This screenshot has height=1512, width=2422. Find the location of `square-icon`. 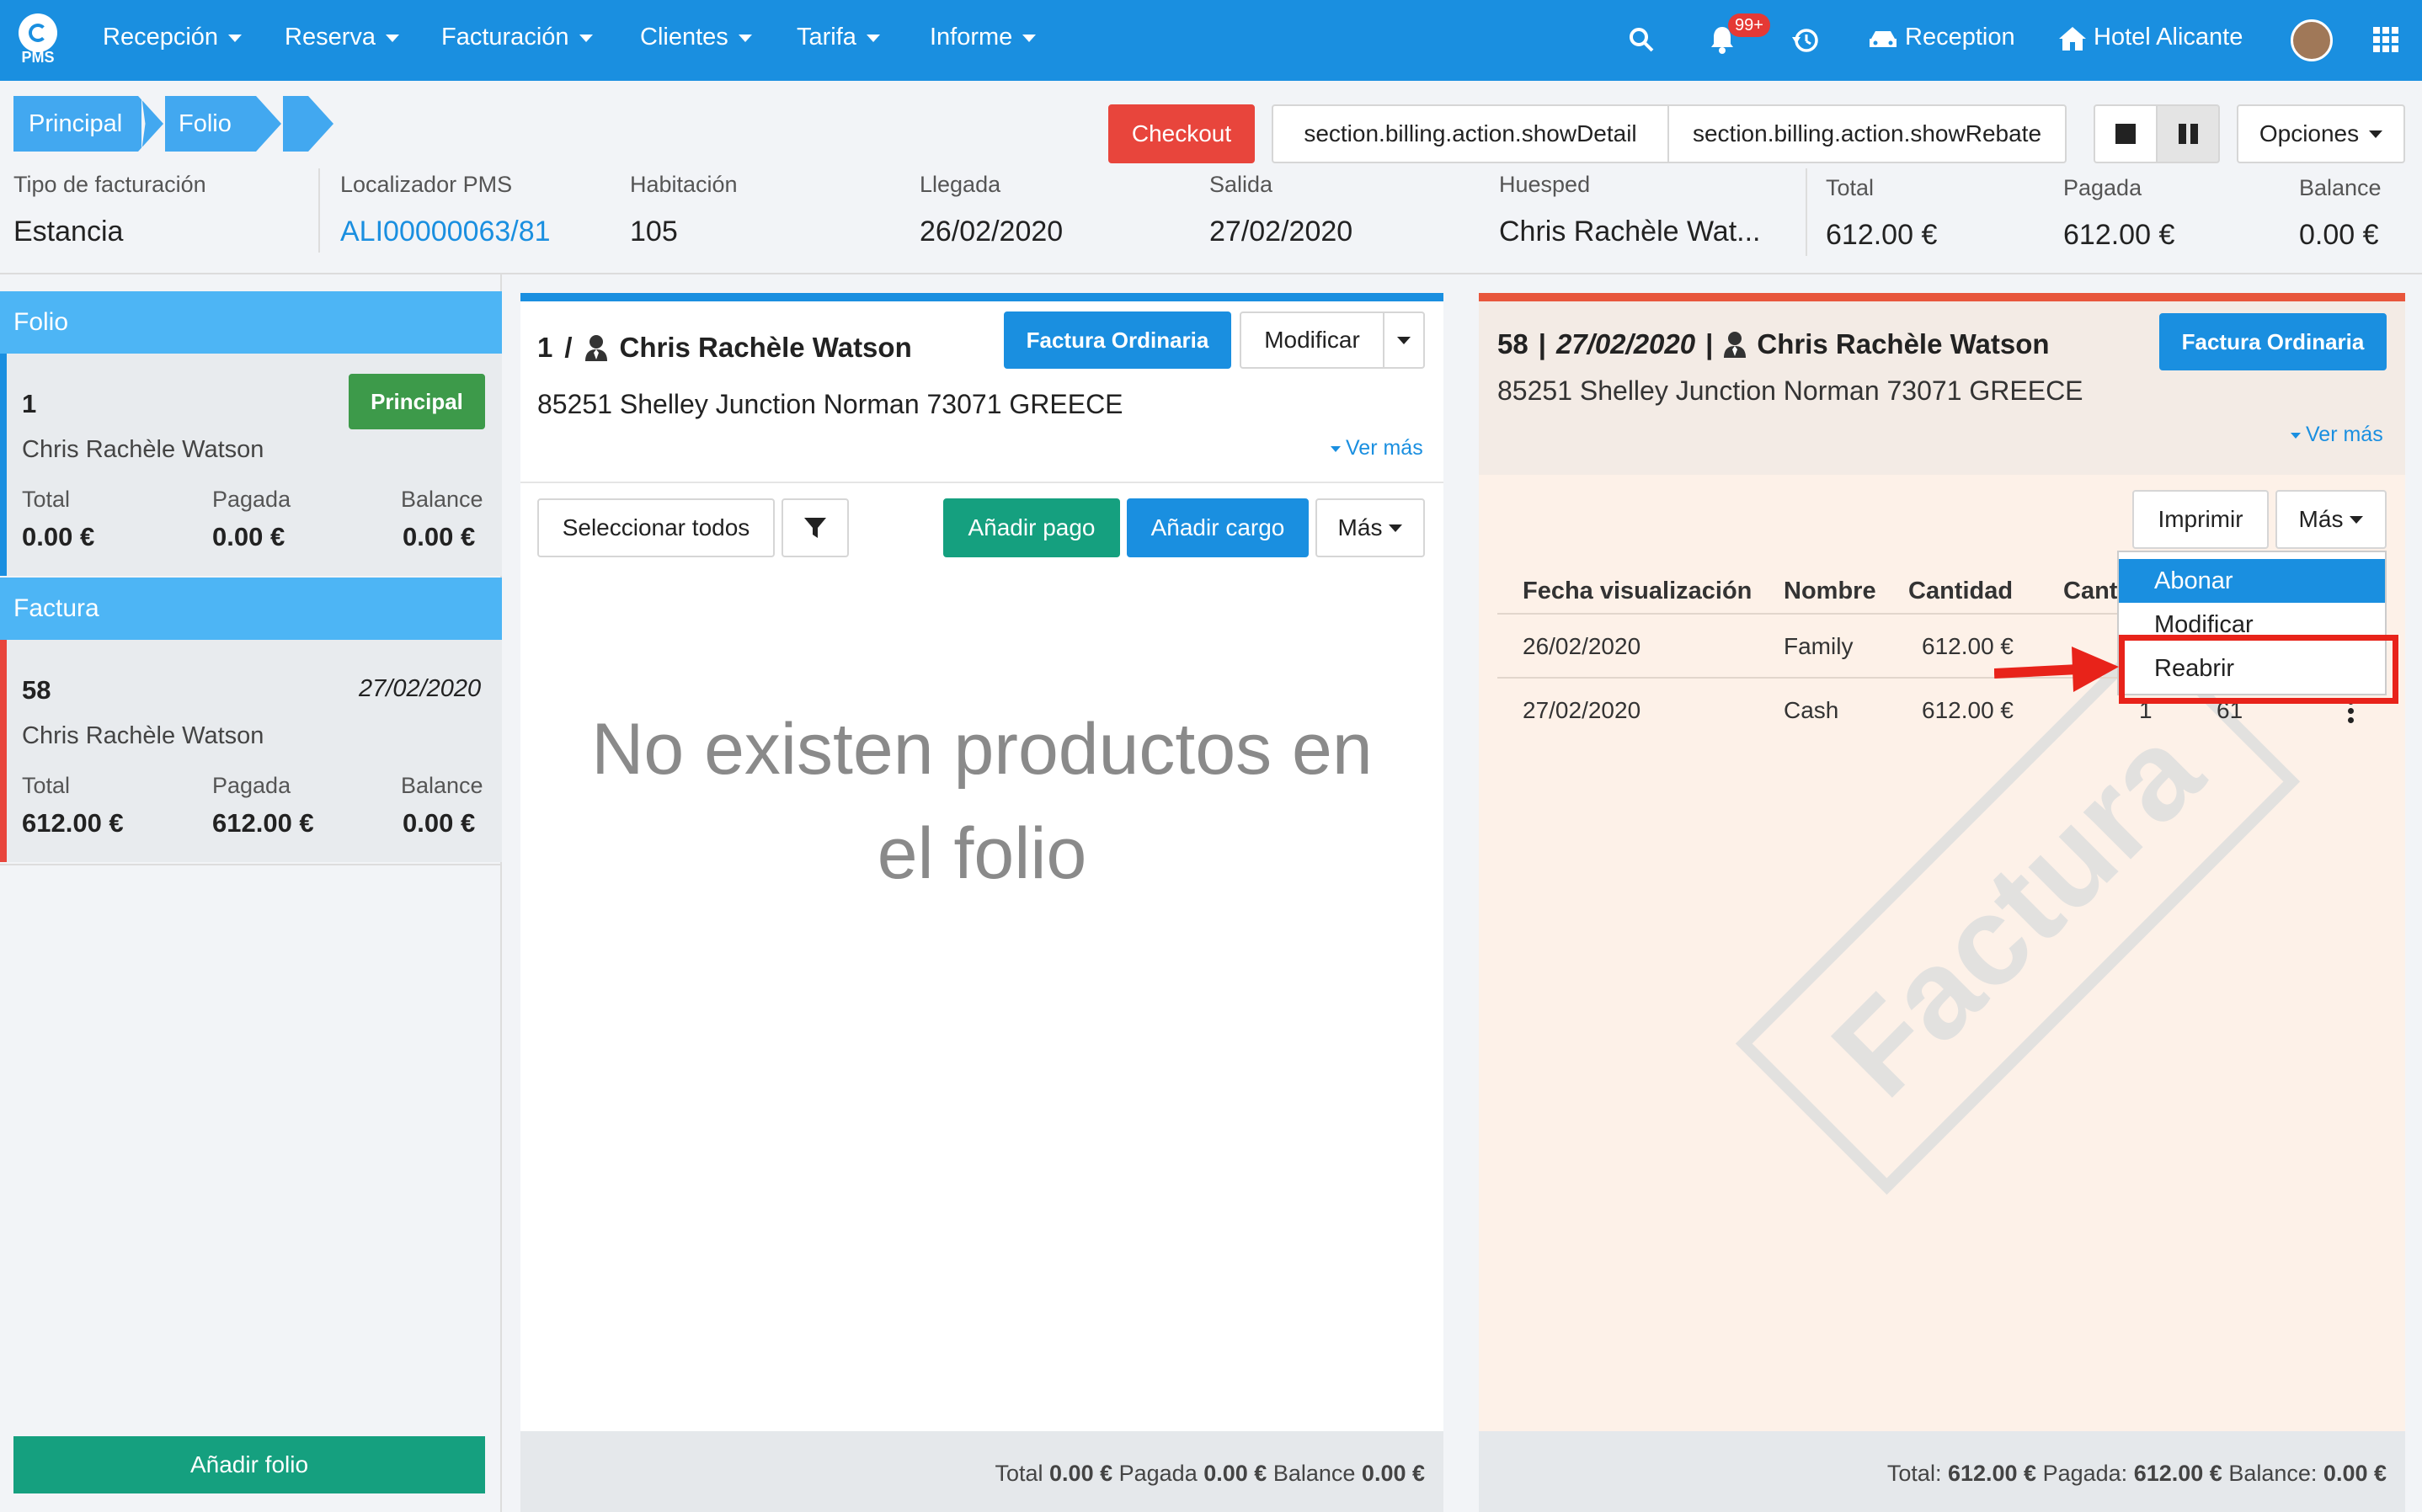

square-icon is located at coordinates (2125, 134).